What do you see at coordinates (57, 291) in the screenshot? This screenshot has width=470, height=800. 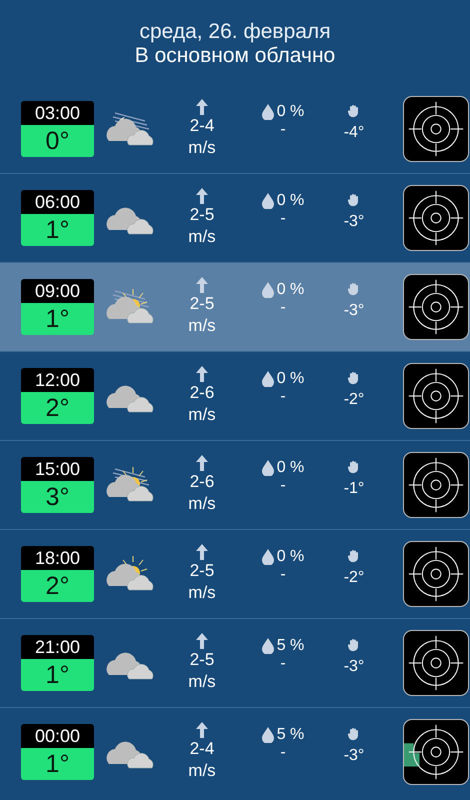 I see `time-label: 09:00` at bounding box center [57, 291].